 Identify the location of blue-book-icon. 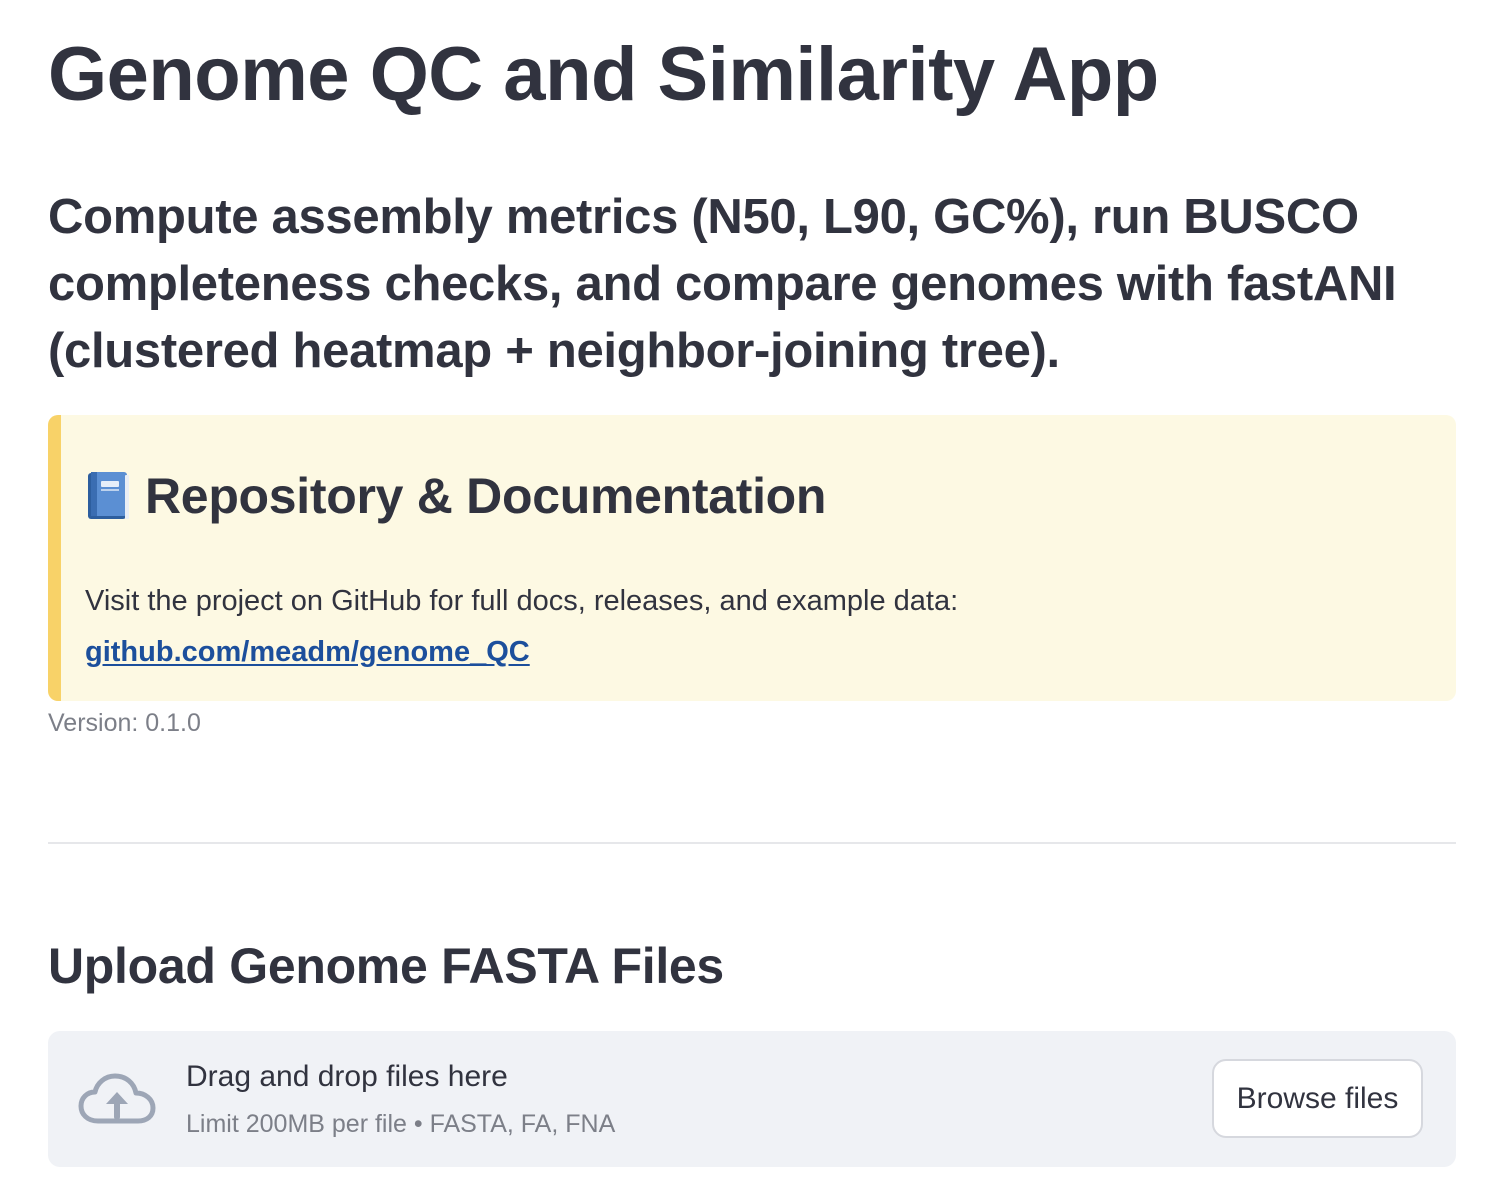
(108, 496).